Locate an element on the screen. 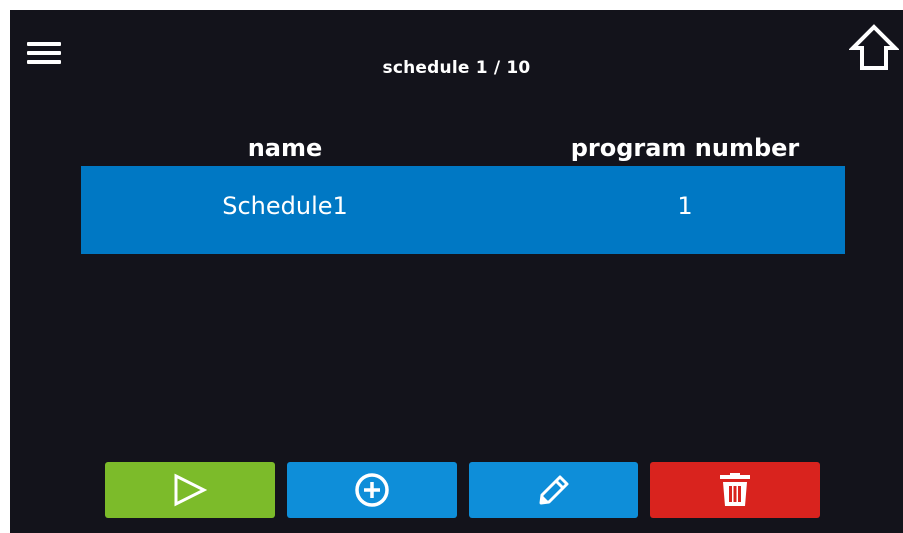 This screenshot has height=533, width=903. home-button is located at coordinates (874, 47).